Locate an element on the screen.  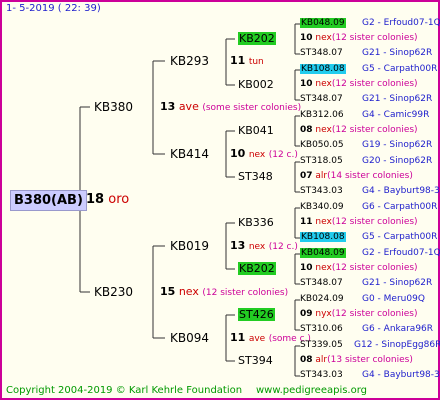
gen4-row: KB312.06 G4 - Camic99R is located at coordinates (364, 115).